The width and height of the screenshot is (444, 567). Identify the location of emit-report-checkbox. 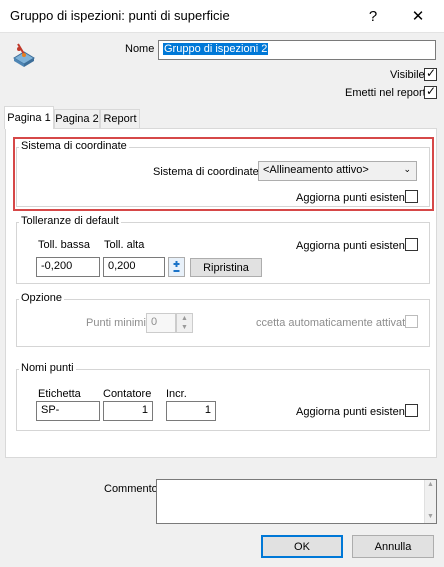
(430, 91).